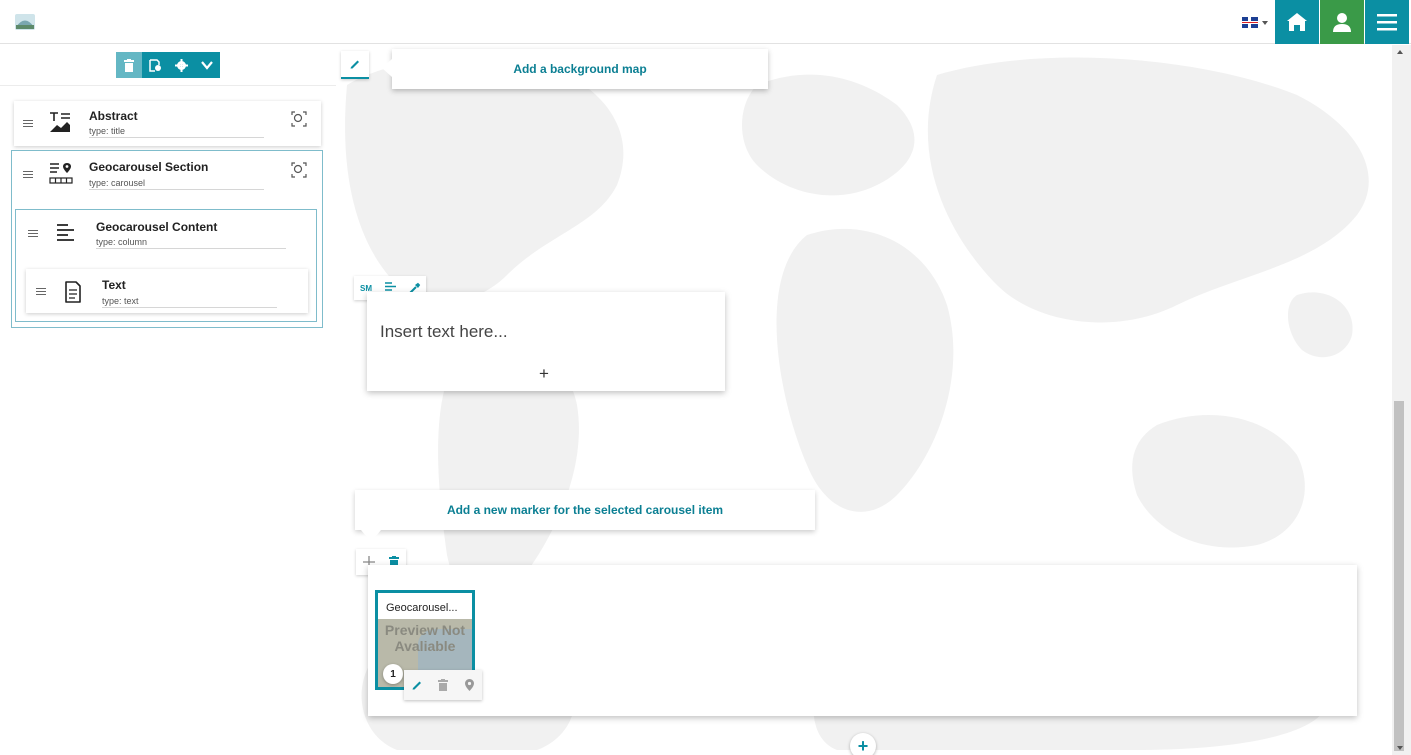 Image resolution: width=1411 pixels, height=755 pixels. I want to click on language-selector, so click(1257, 23).